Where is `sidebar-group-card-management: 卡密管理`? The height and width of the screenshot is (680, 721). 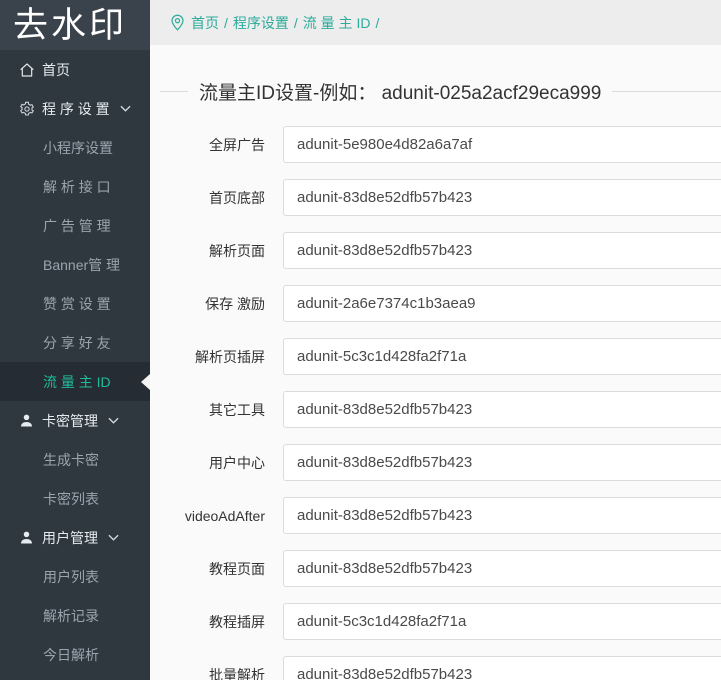 sidebar-group-card-management: 卡密管理 is located at coordinates (75, 420).